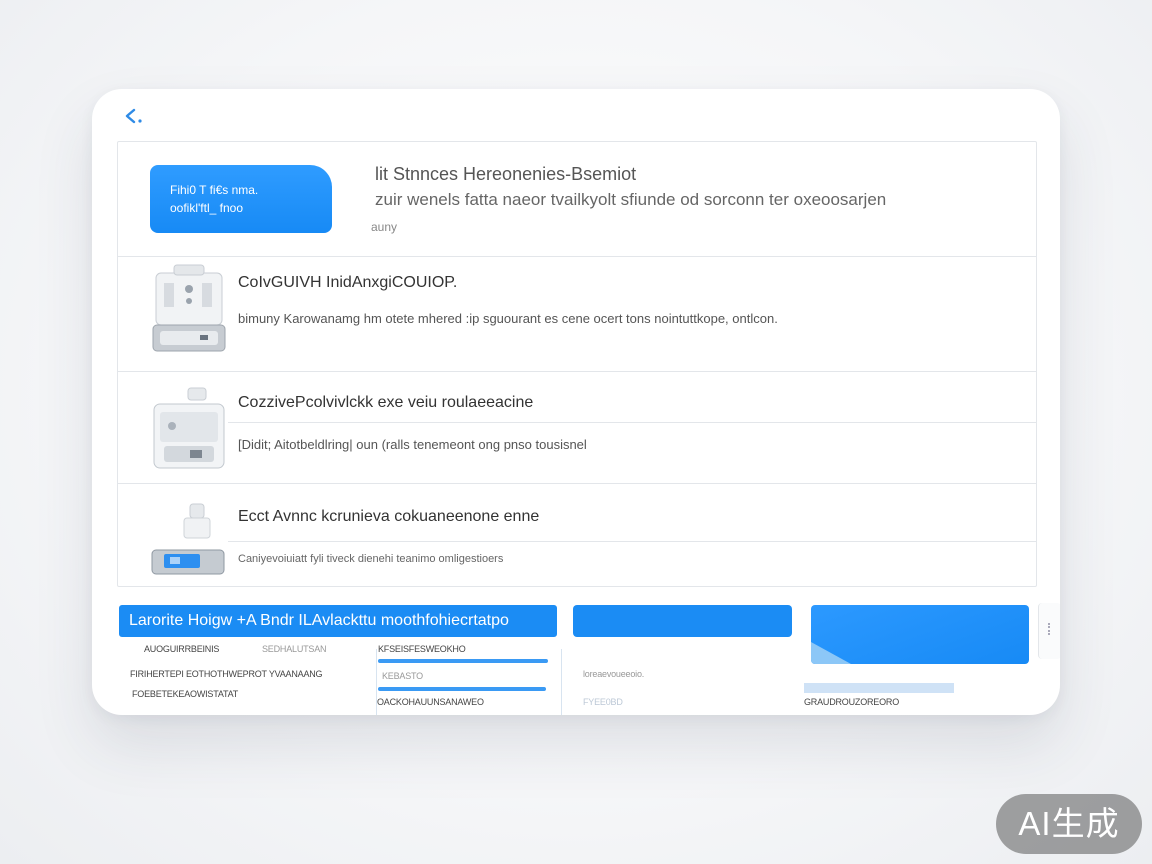 This screenshot has width=1152, height=864. Describe the element at coordinates (402, 676) in the screenshot. I see `detail-text: KEBASTO` at that location.